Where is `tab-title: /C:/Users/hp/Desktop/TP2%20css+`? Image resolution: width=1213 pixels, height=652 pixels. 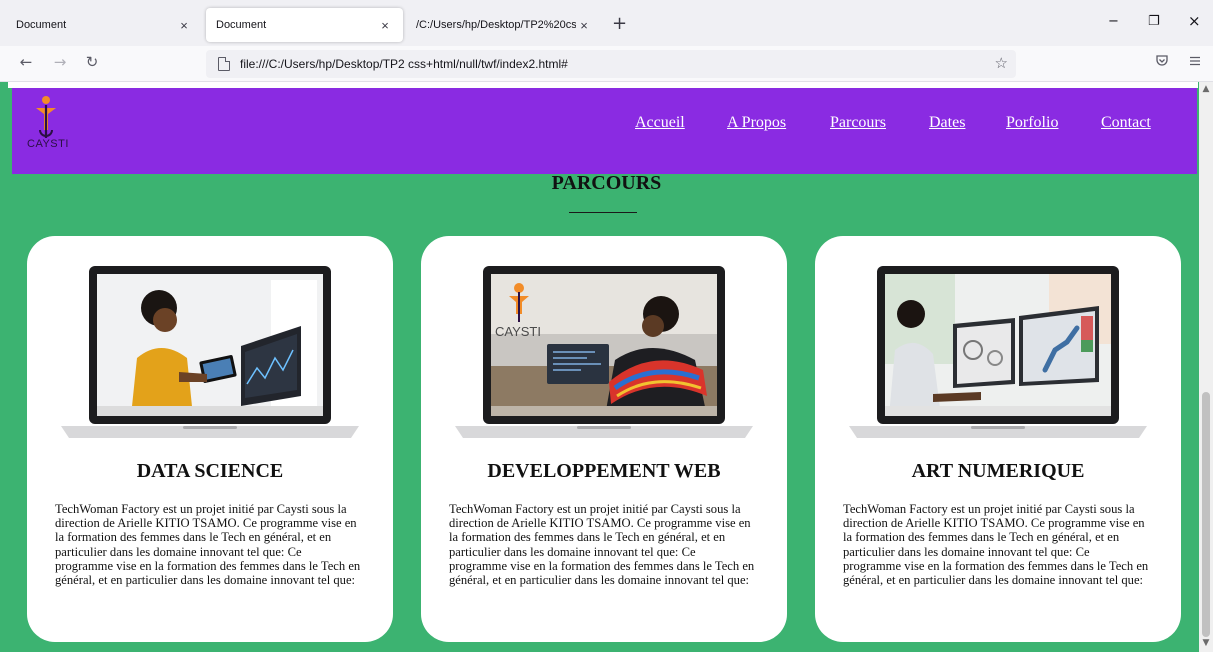 tab-title: /C:/Users/hp/Desktop/TP2%20css+ is located at coordinates (496, 25).